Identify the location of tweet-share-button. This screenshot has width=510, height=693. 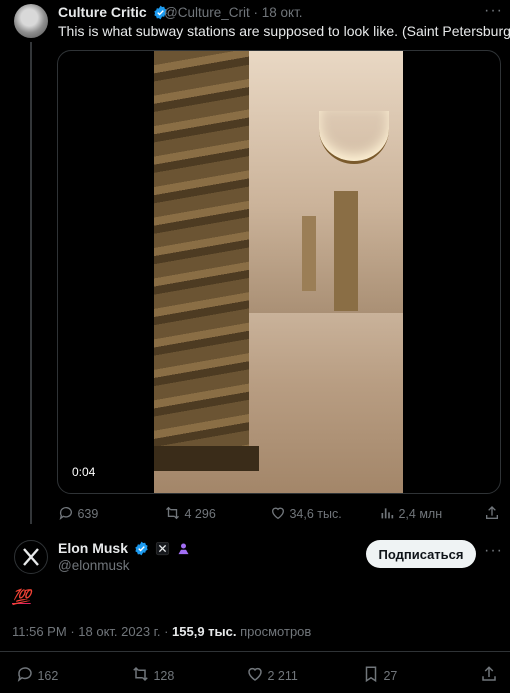
(489, 674).